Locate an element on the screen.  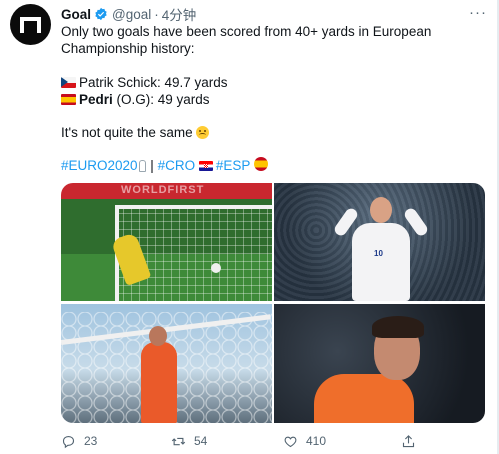
trophy-icon is located at coordinates (142, 166).